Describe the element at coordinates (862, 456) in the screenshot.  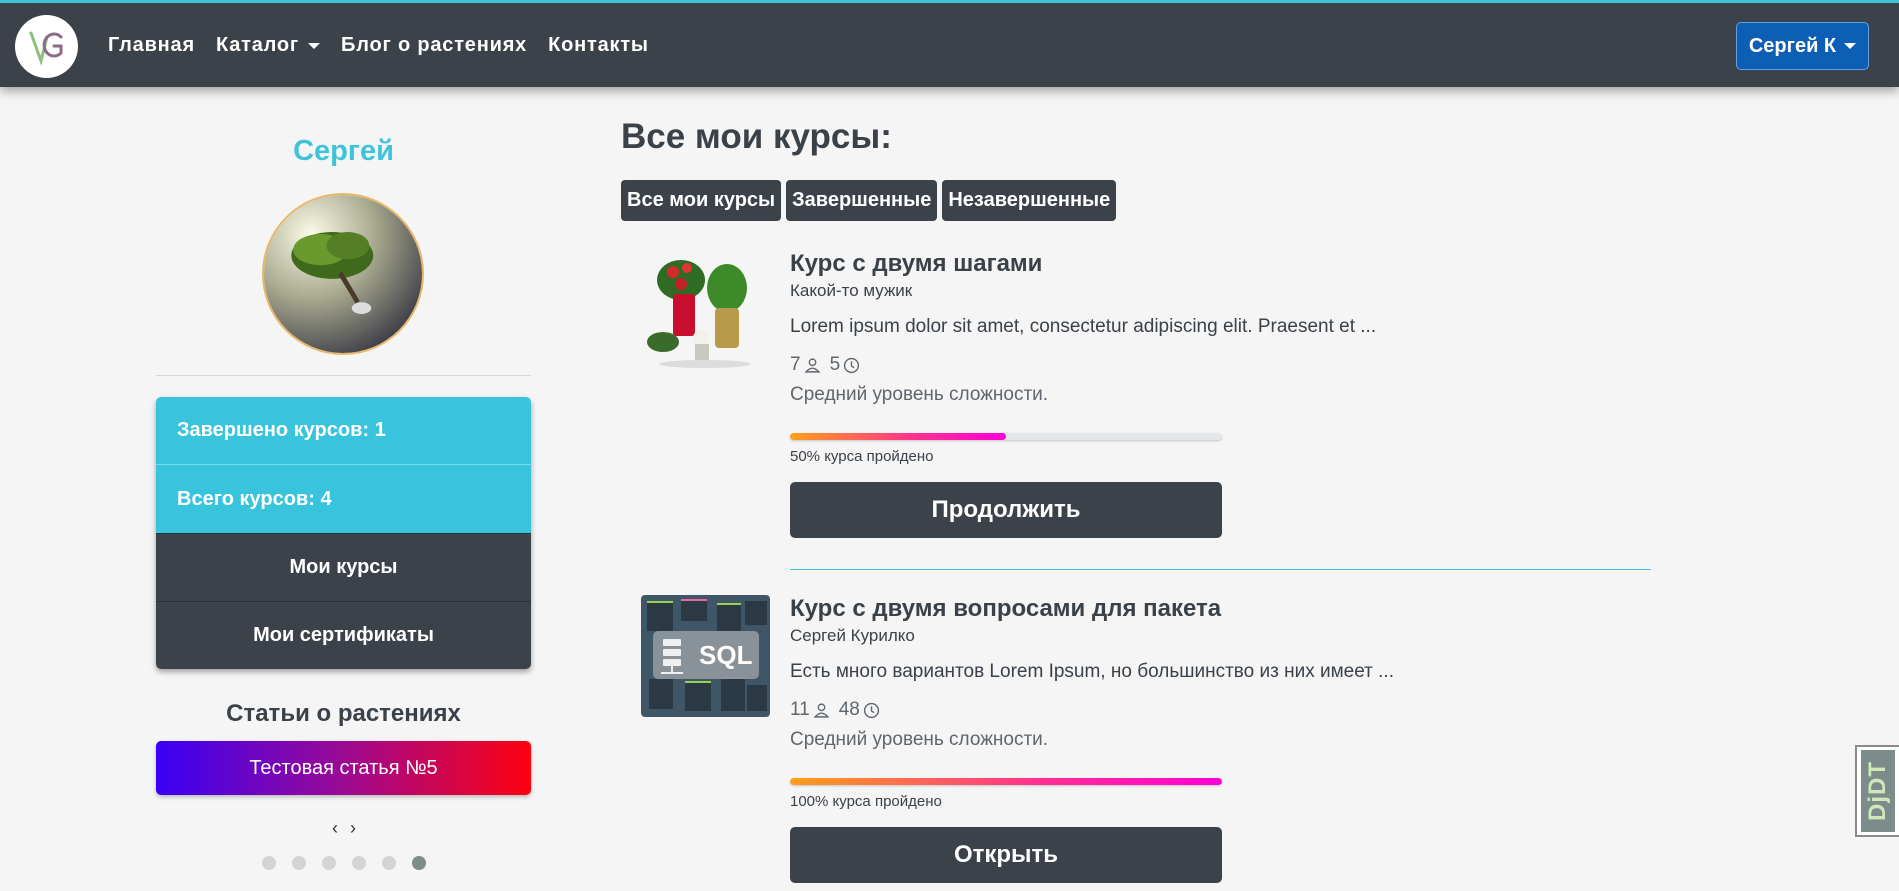
I see `progress-text: 50% курса пройдено` at that location.